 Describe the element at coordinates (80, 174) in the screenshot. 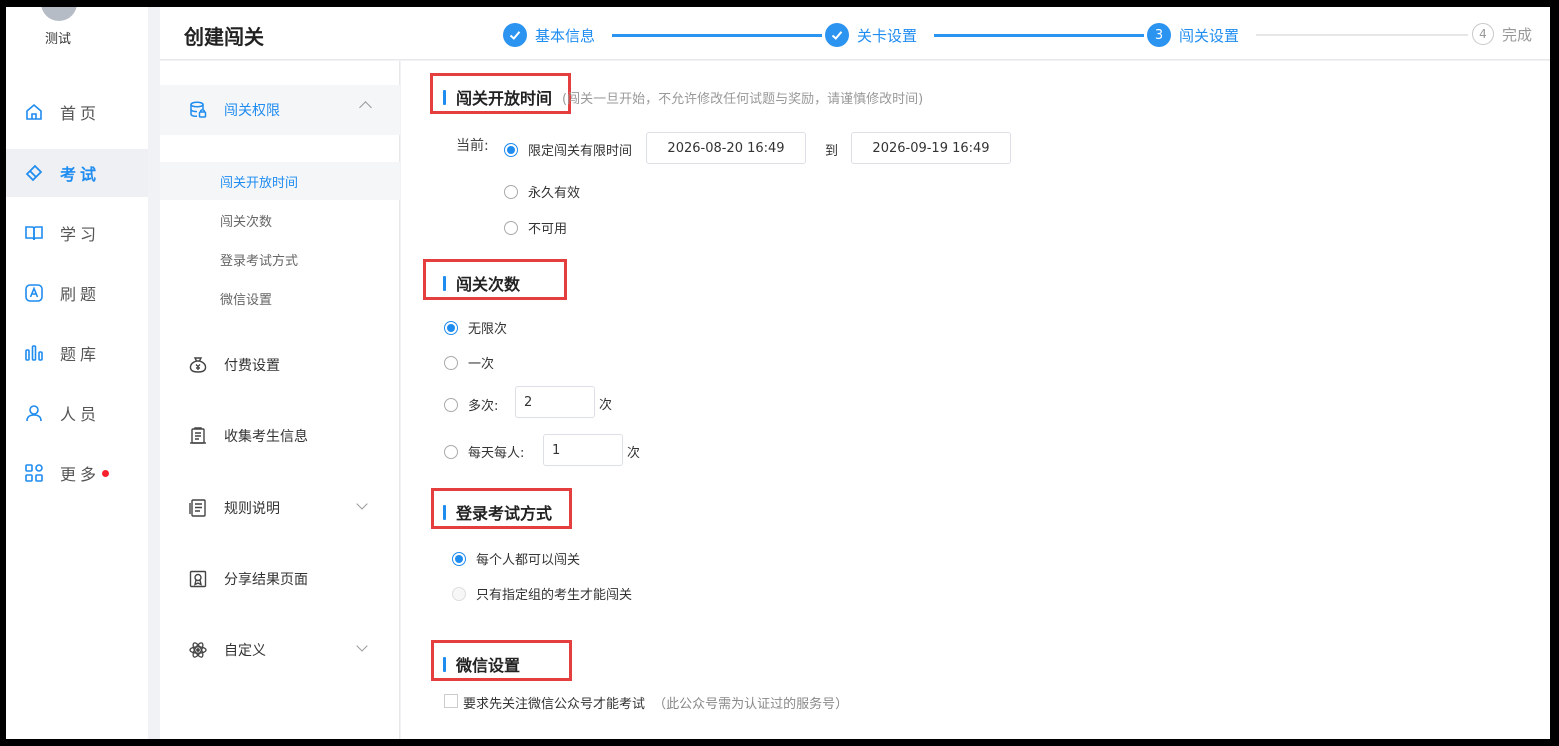

I see `nav-label: 考试` at that location.